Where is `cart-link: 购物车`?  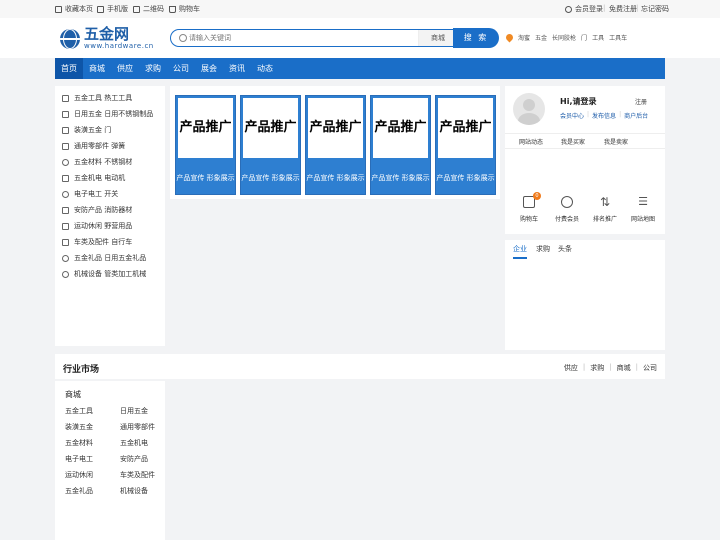
cart-link: 购物车 is located at coordinates (184, 9).